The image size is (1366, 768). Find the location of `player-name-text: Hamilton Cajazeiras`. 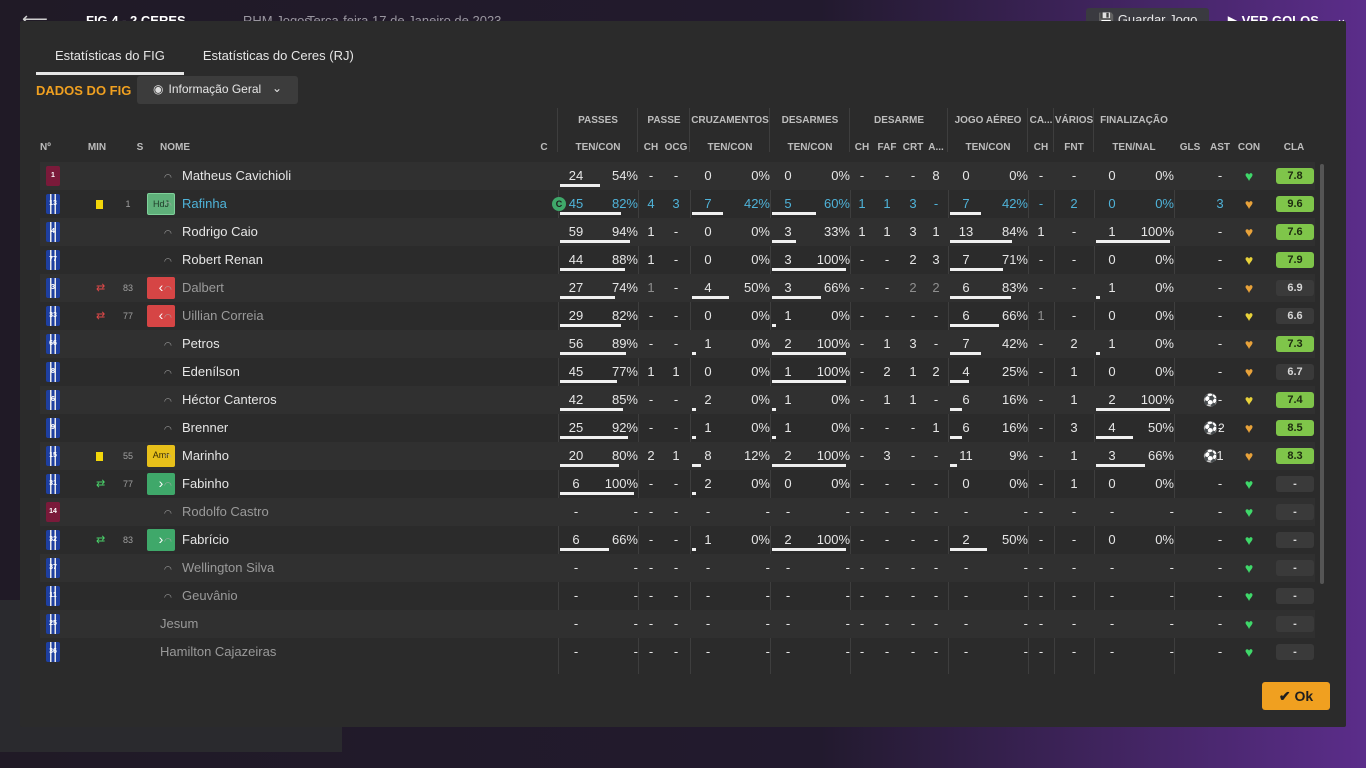

player-name-text: Hamilton Cajazeiras is located at coordinates (218, 651).